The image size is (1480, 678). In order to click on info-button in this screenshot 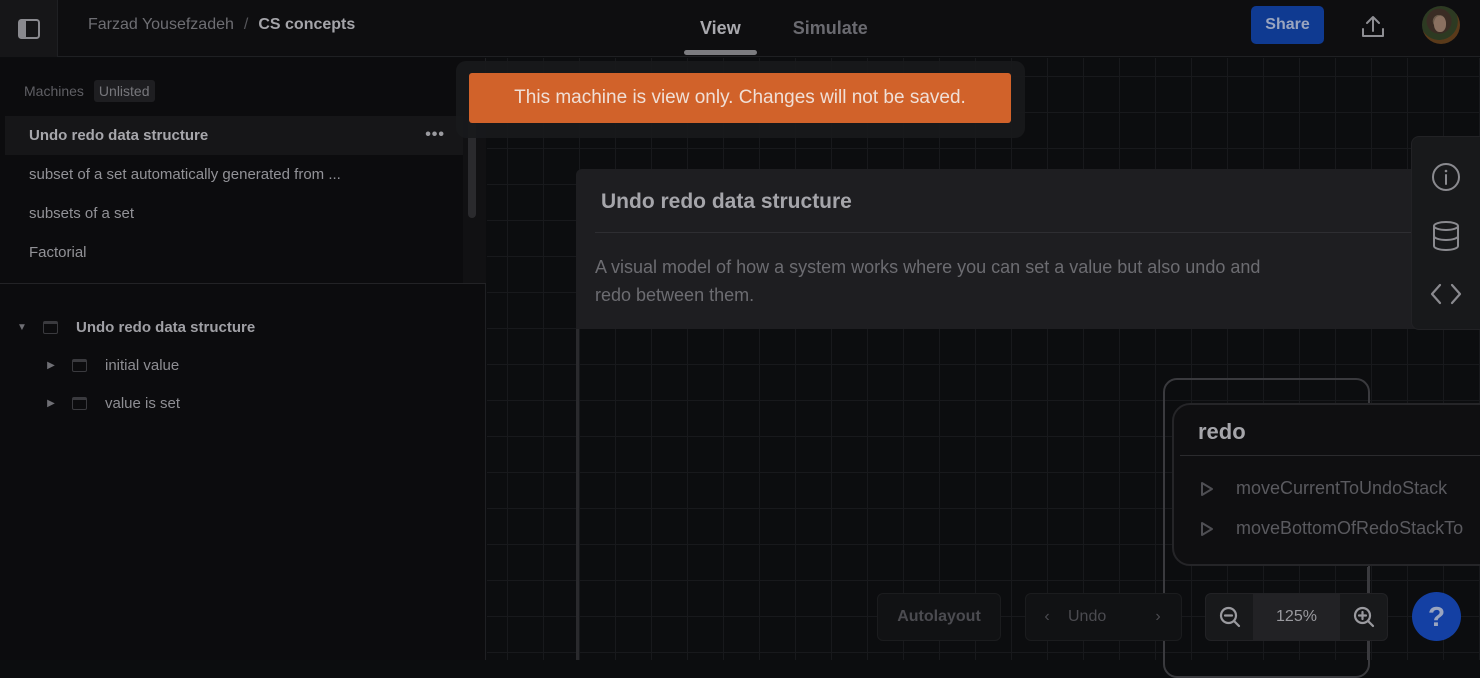, I will do `click(1446, 177)`.